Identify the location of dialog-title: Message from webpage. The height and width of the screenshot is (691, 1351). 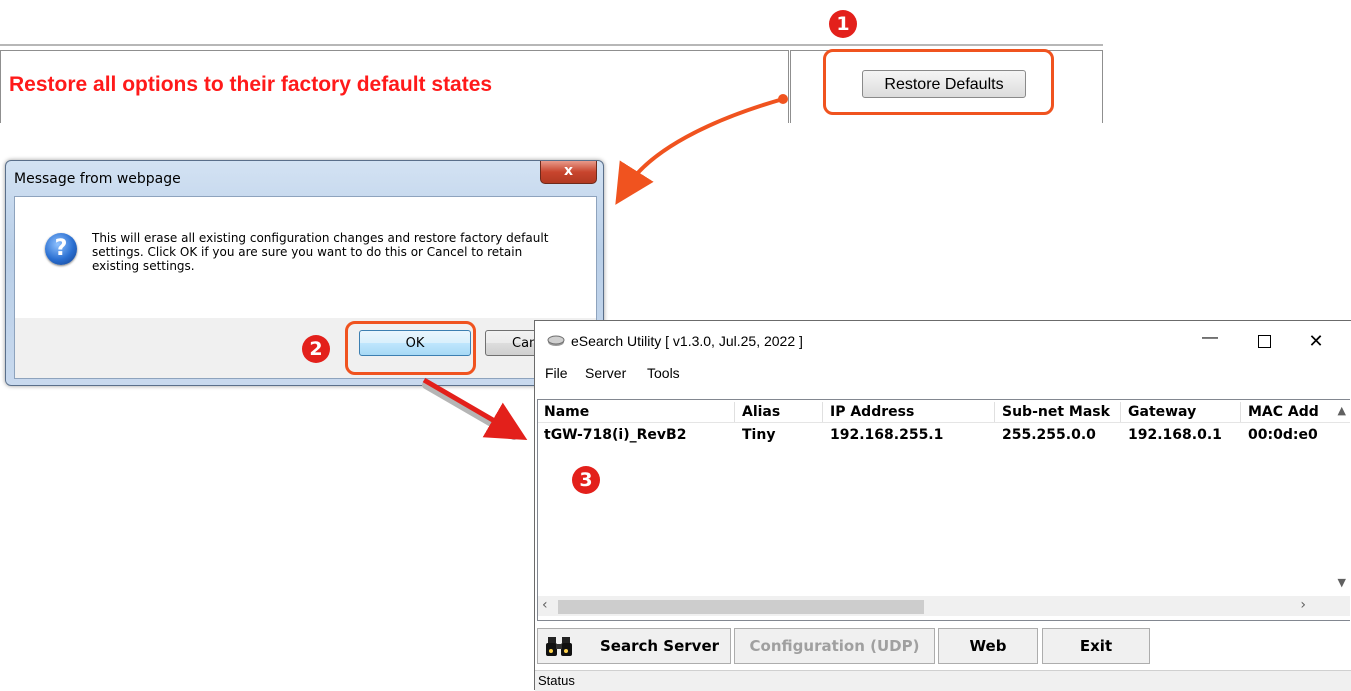
(97, 179).